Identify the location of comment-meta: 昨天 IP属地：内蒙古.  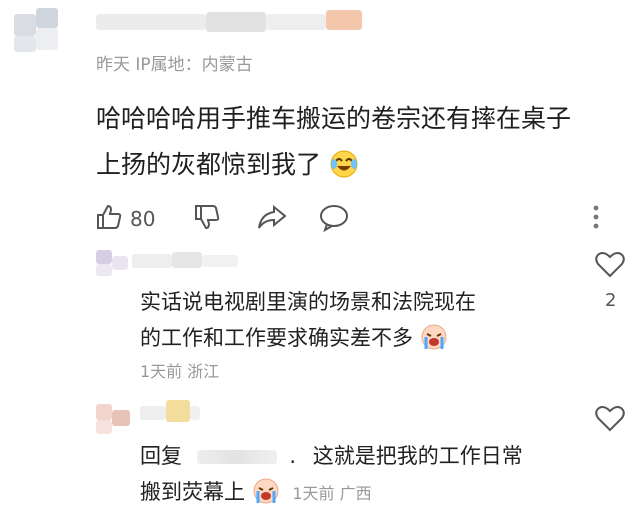
(174, 65).